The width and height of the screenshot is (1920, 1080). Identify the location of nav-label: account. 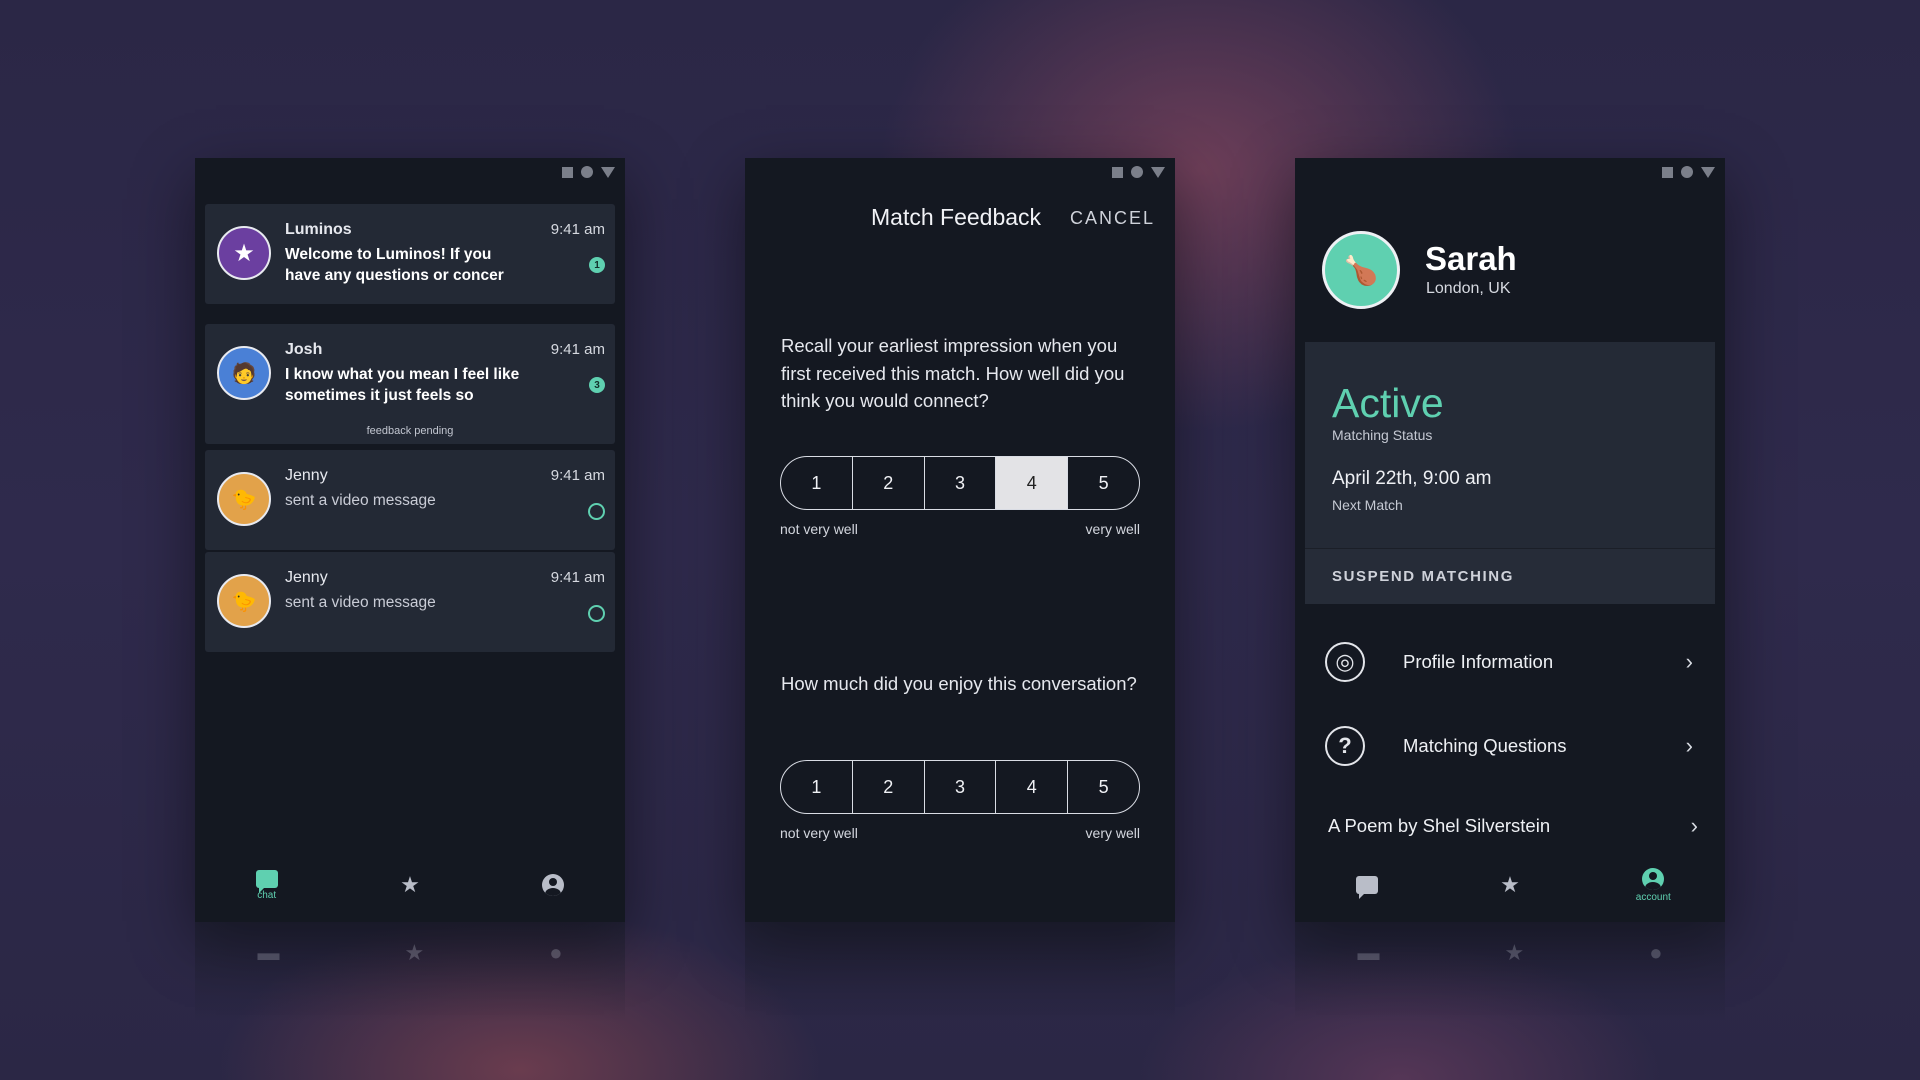
(1653, 897).